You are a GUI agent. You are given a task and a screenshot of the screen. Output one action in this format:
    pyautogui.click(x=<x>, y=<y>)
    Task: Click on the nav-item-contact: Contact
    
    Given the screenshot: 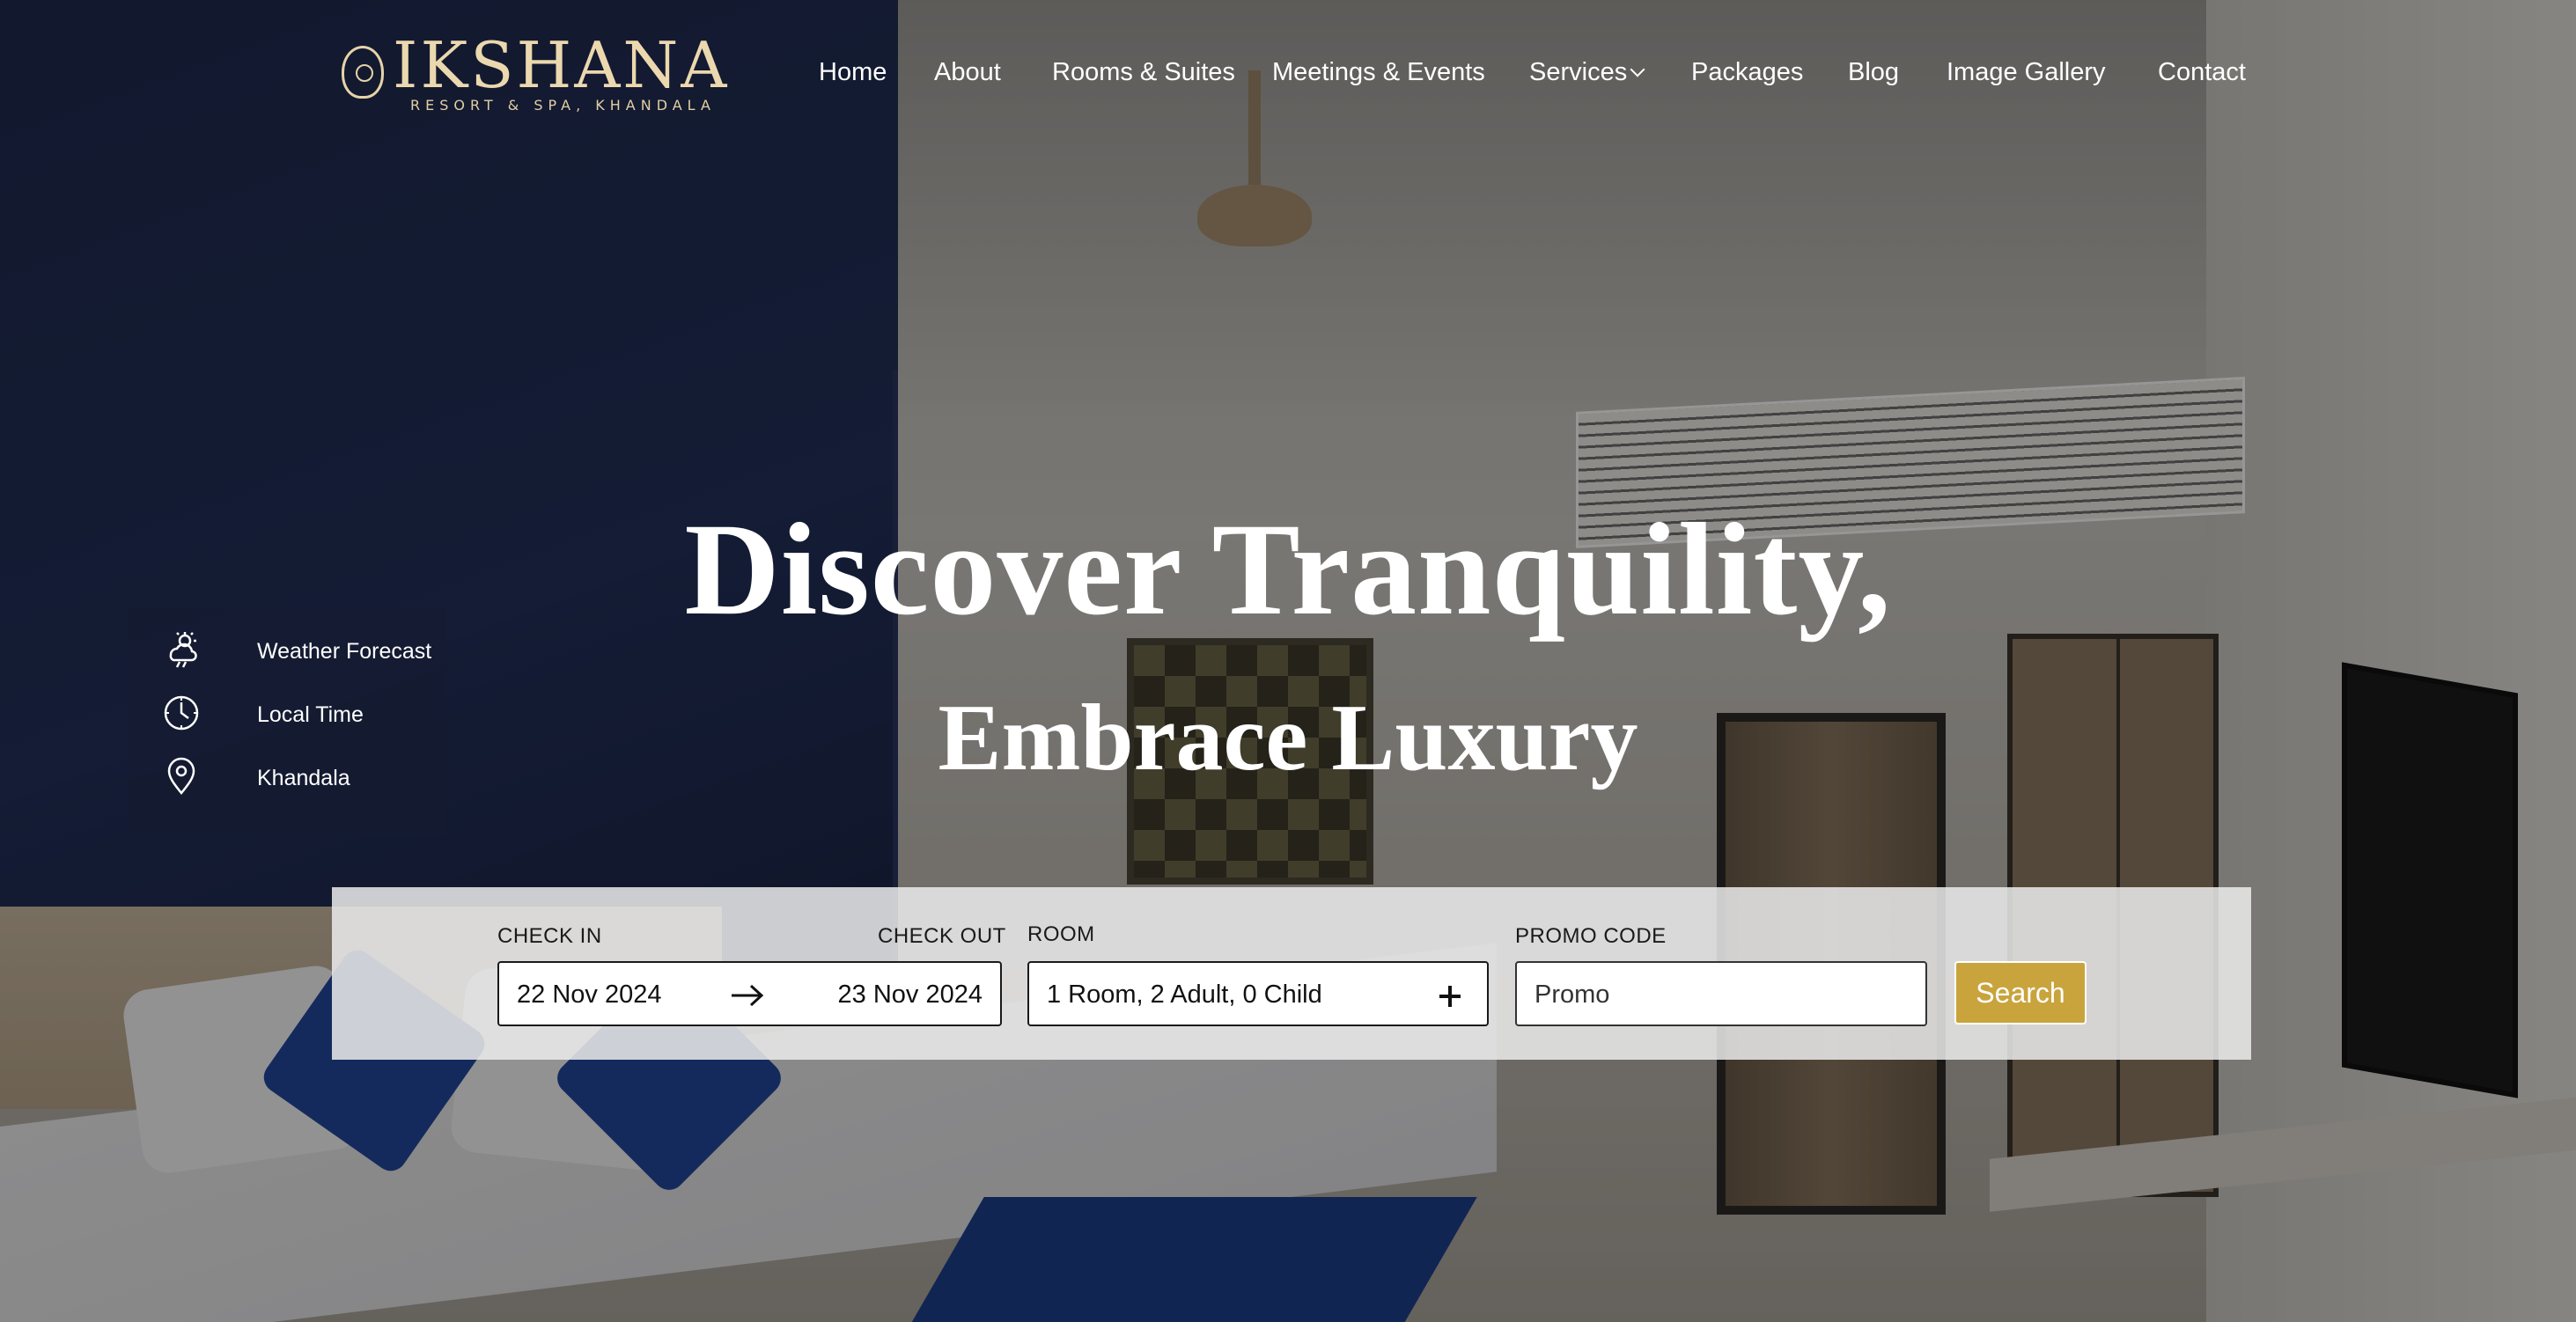 What is the action you would take?
    pyautogui.click(x=2202, y=72)
    